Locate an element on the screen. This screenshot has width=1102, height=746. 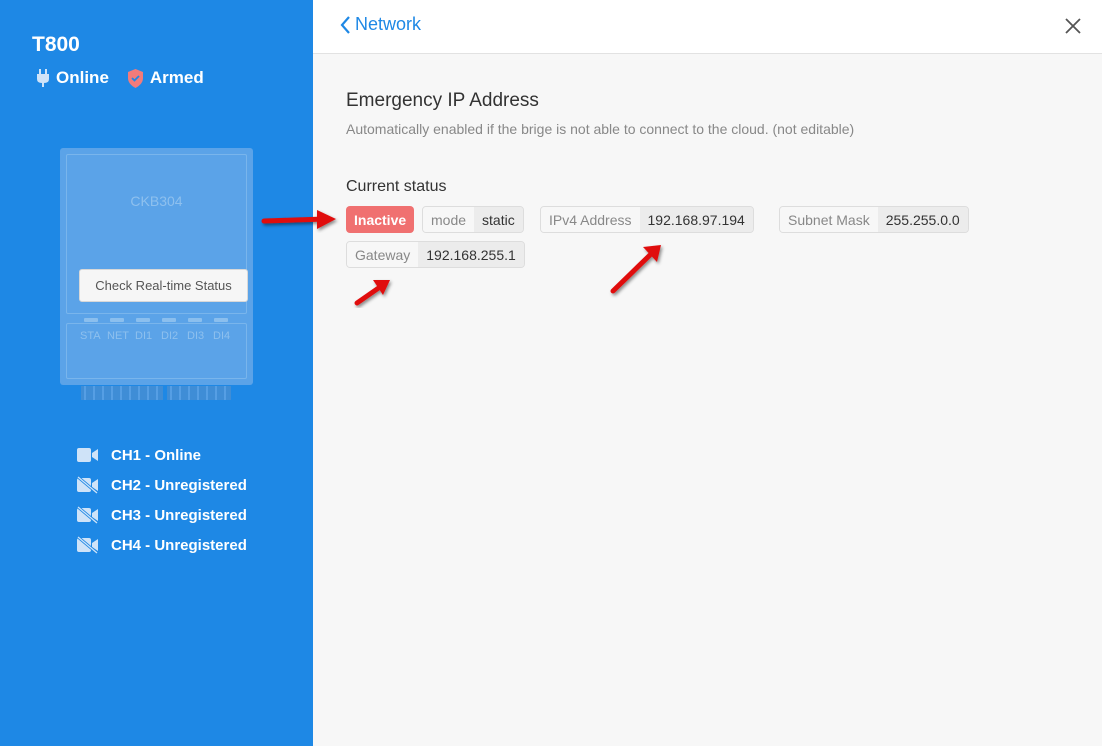
mode-chip: mode static is located at coordinates (473, 219).